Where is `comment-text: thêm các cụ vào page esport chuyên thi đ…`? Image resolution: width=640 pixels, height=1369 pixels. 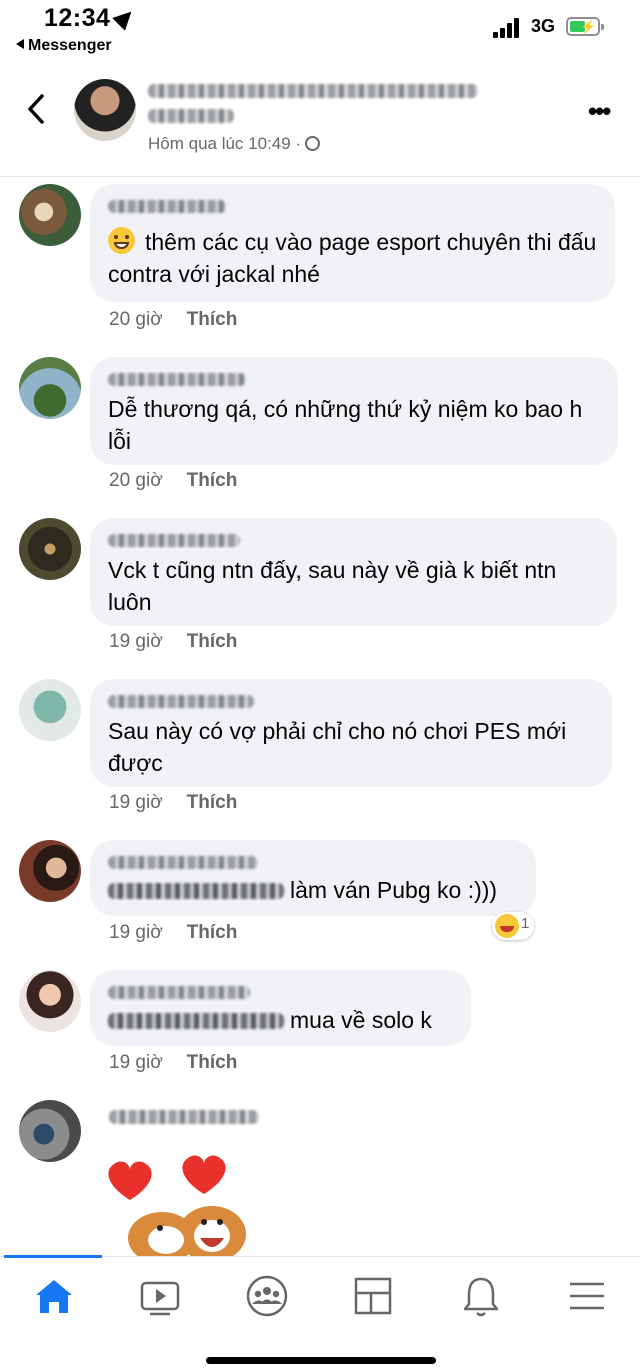
comment-text: thêm các cụ vào page esport chuyên thi đ… is located at coordinates (355, 258).